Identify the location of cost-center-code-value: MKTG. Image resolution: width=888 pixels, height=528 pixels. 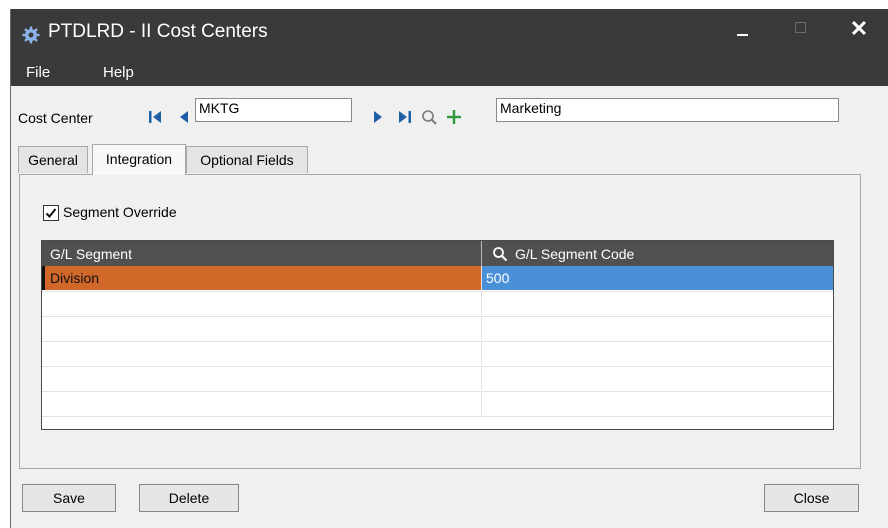
(219, 108).